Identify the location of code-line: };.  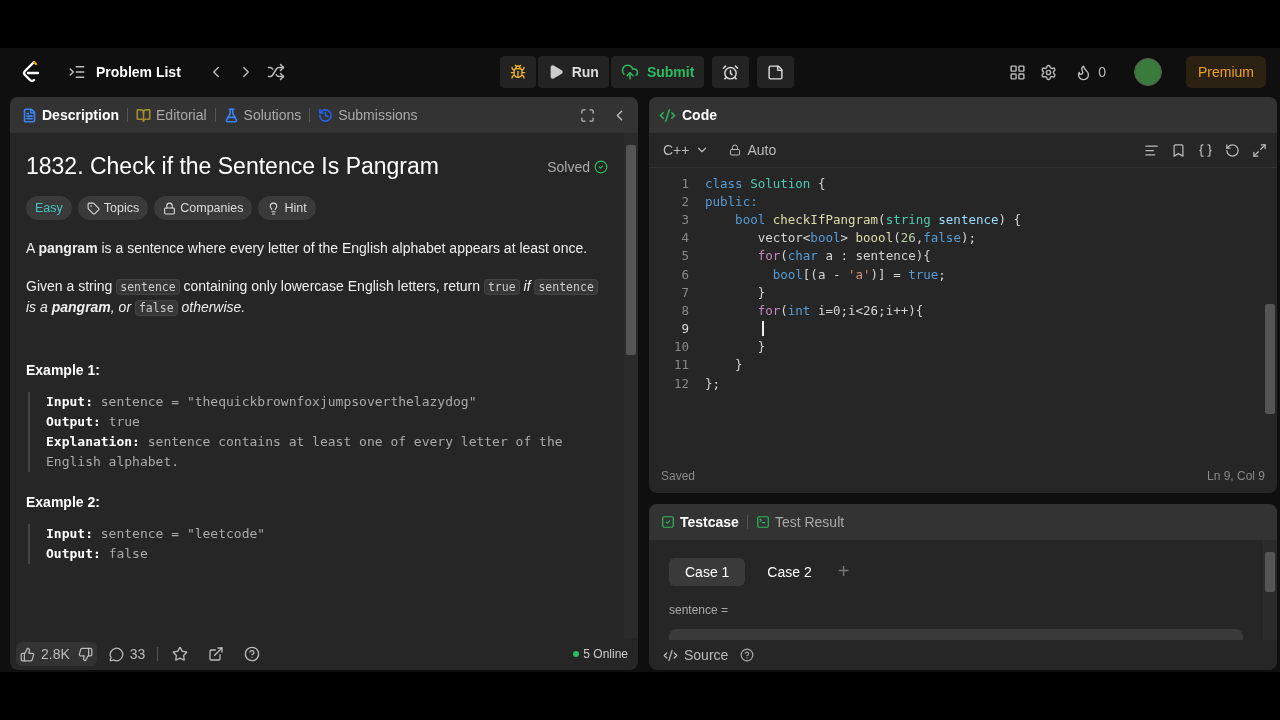
(713, 383).